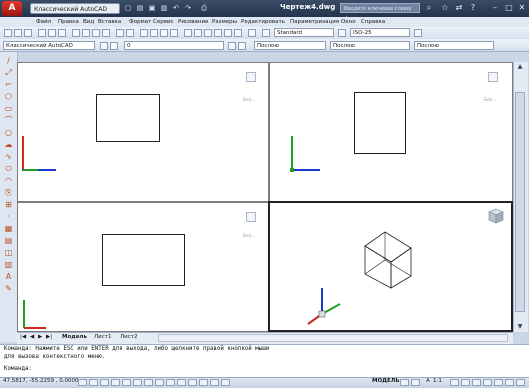 Image resolution: width=529 pixels, height=388 pixels. I want to click on spline-icon: ∿, so click(8, 157).